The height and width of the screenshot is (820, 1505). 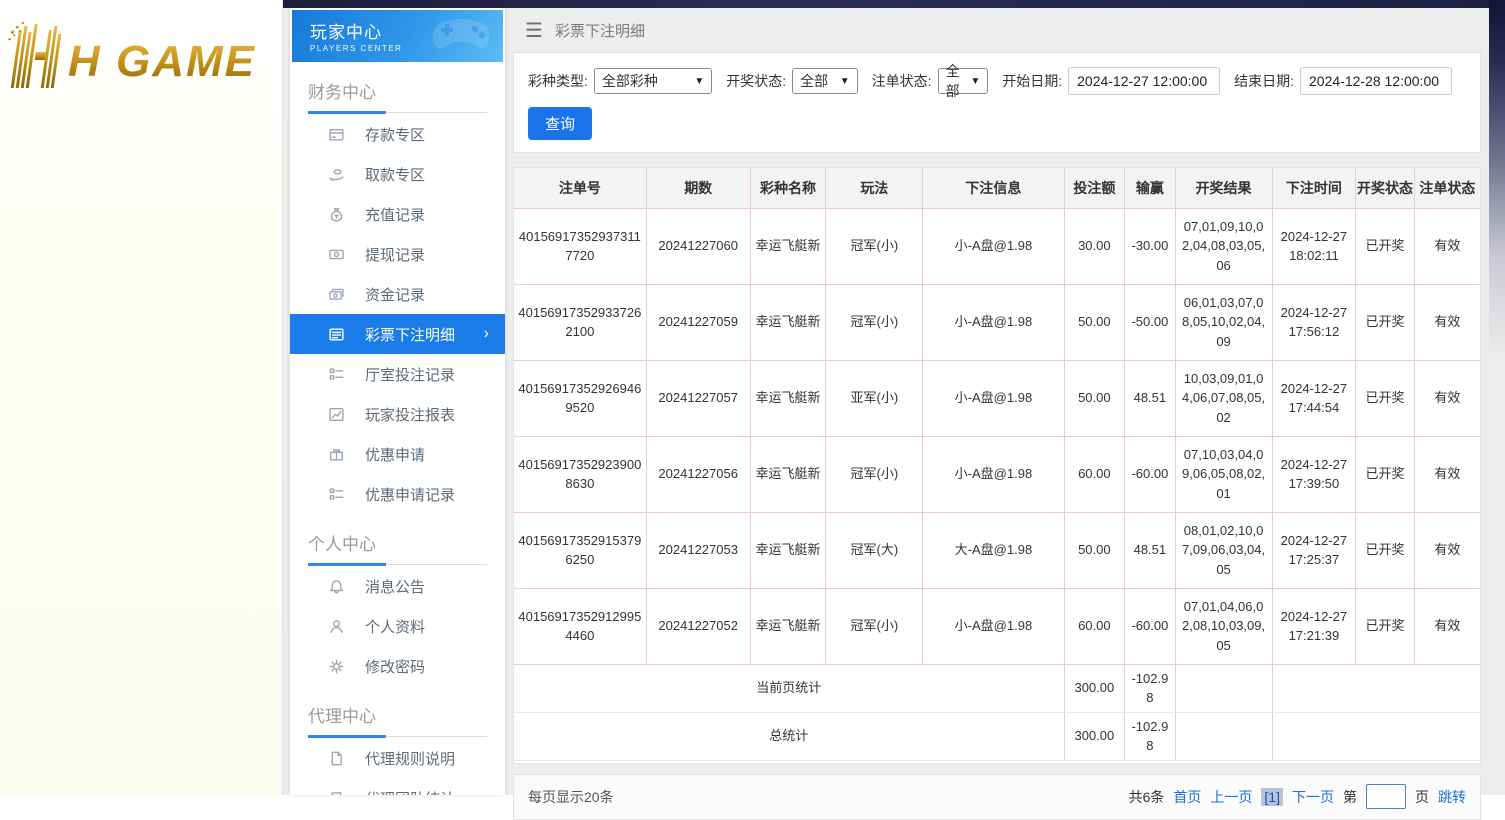 What do you see at coordinates (993, 474) in the screenshot?
I see `table-cell: 小-A盘@1.98` at bounding box center [993, 474].